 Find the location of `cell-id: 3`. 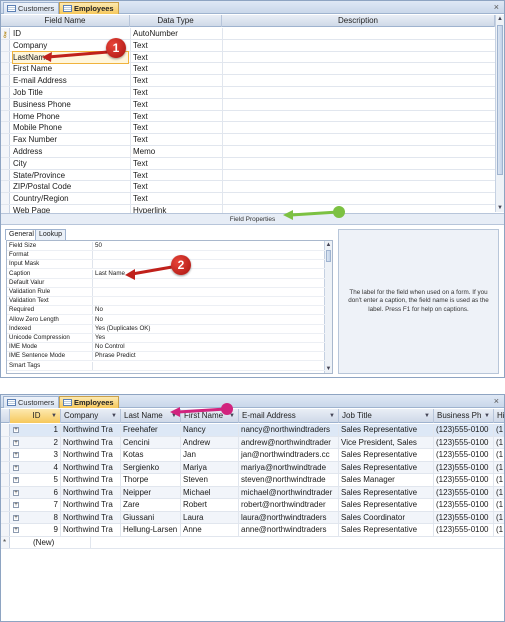

cell-id: 3 is located at coordinates (35, 455).